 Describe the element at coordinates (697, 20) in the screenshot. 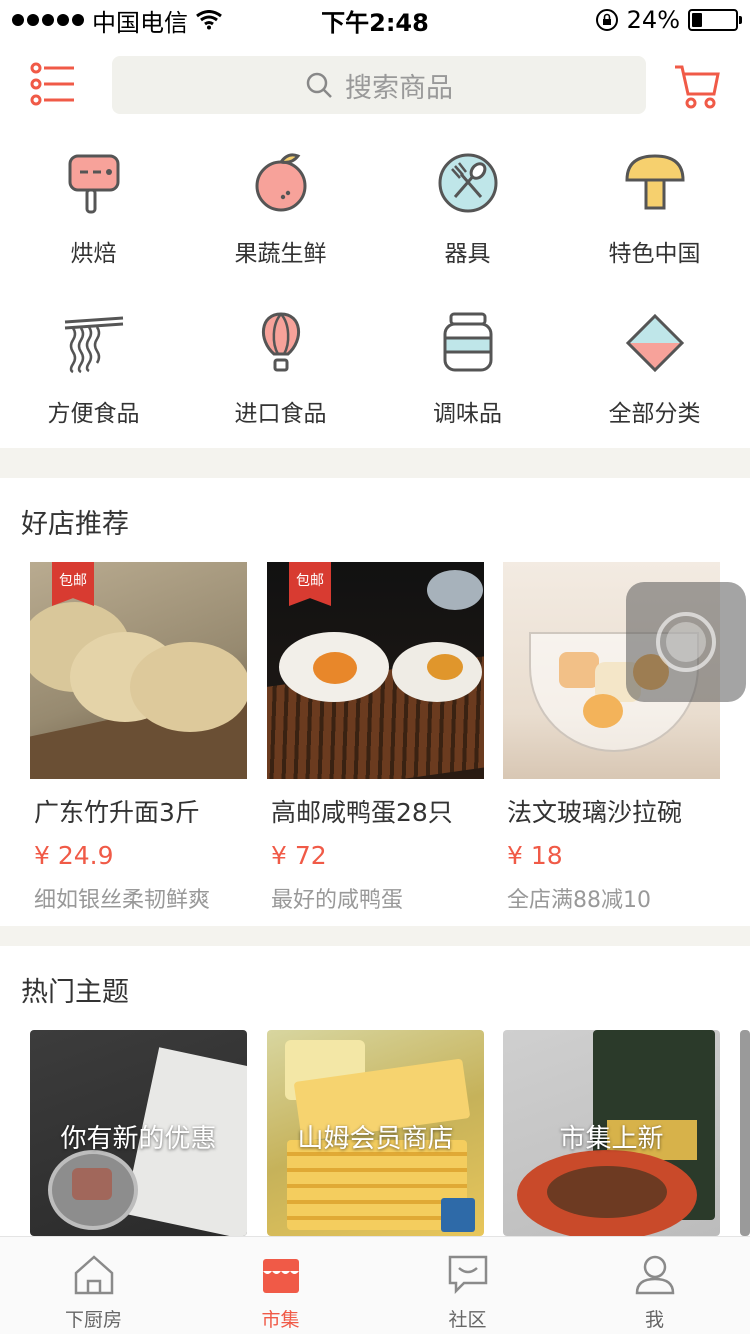

I see `battery-level` at that location.